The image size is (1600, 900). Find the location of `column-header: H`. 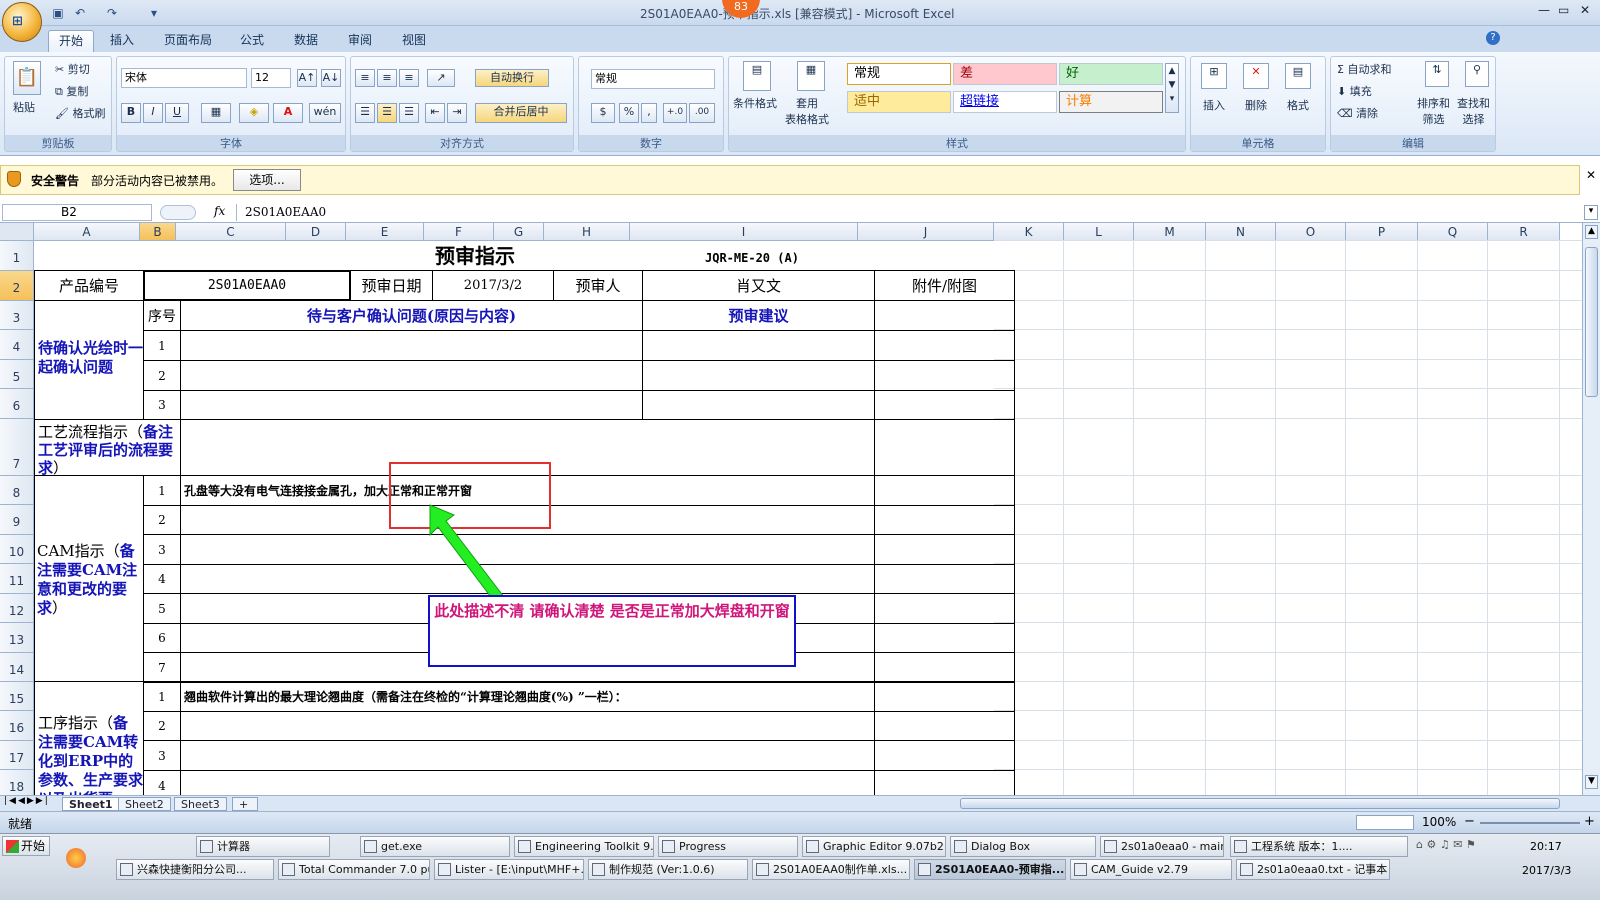

column-header: H is located at coordinates (587, 232).